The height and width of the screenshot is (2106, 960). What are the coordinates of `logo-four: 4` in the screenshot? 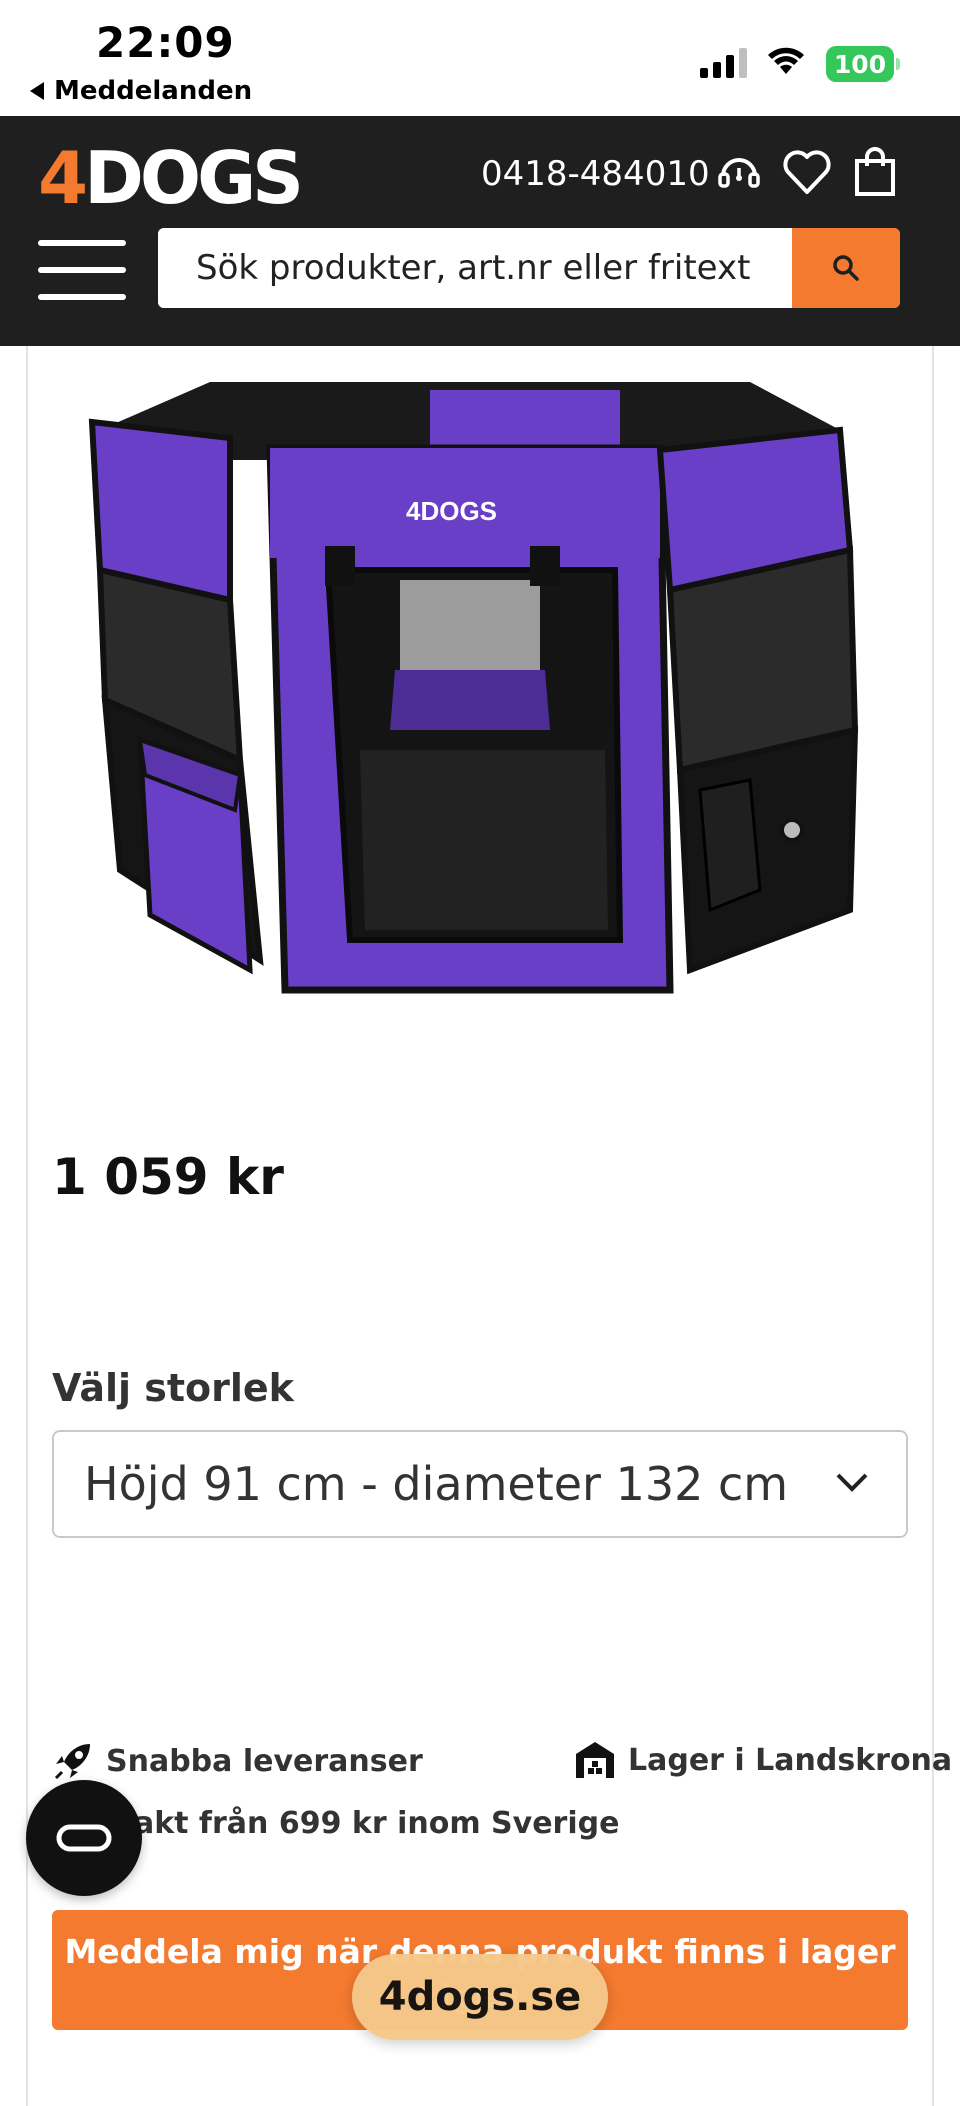 It's located at (63, 178).